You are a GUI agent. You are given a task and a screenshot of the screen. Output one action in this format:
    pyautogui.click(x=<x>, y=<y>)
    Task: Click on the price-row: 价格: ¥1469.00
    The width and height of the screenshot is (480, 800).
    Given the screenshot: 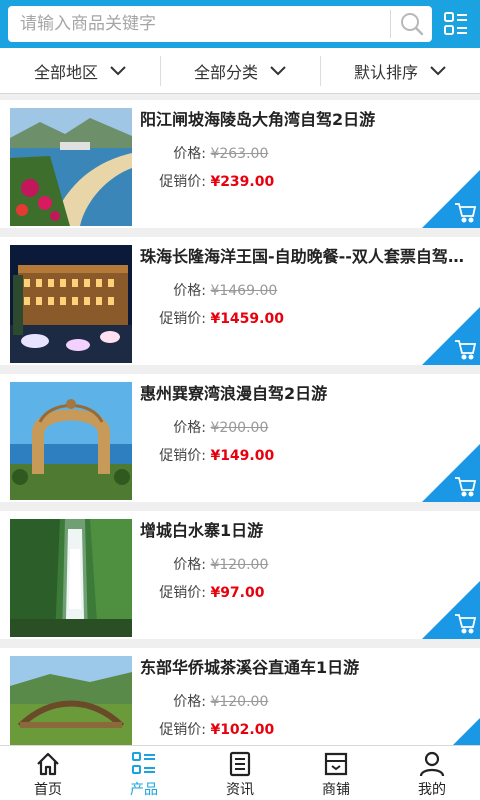 What is the action you would take?
    pyautogui.click(x=240, y=291)
    